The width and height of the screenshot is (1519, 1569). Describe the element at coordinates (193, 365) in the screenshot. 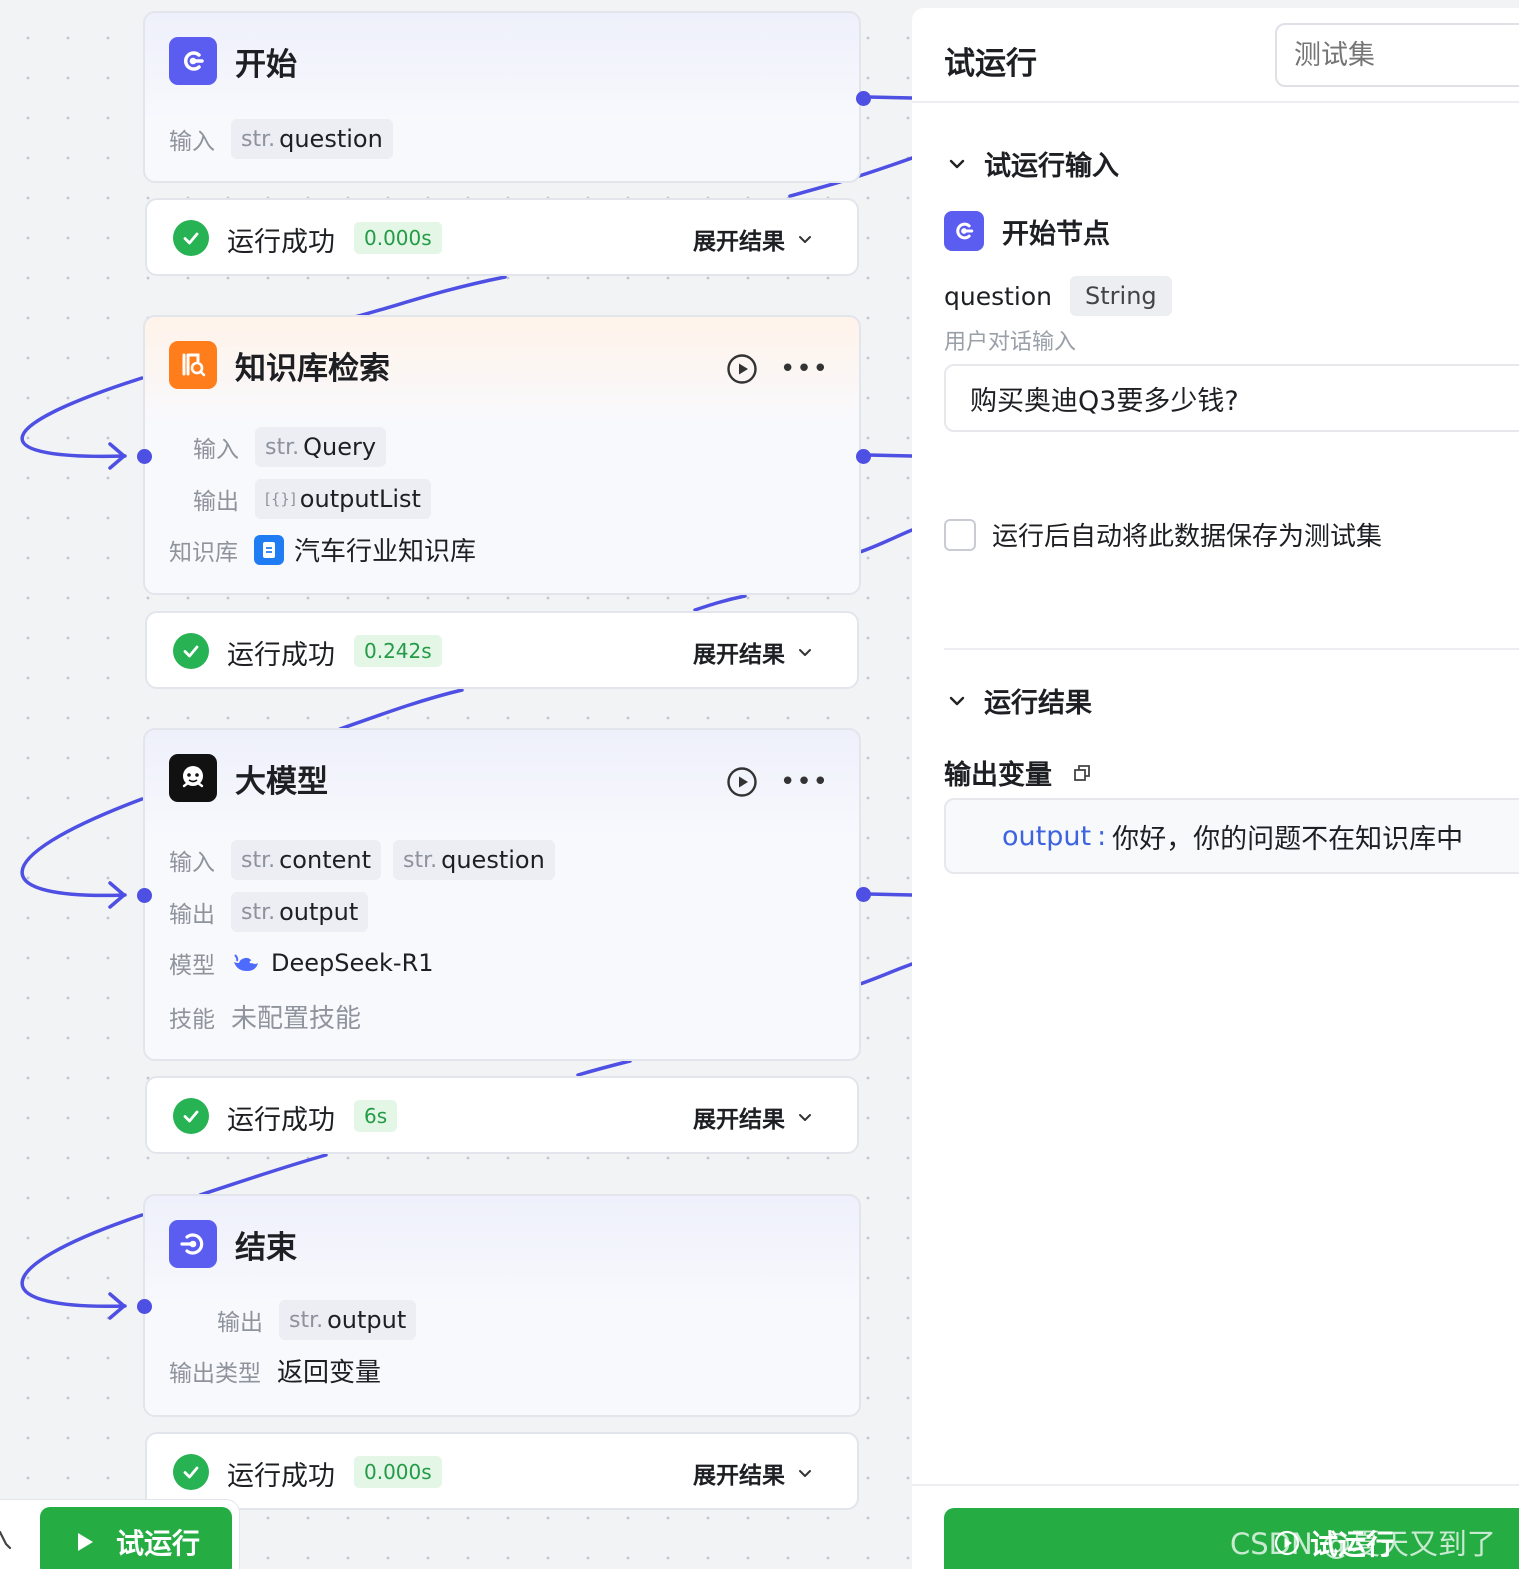

I see `kb-search-icon` at that location.